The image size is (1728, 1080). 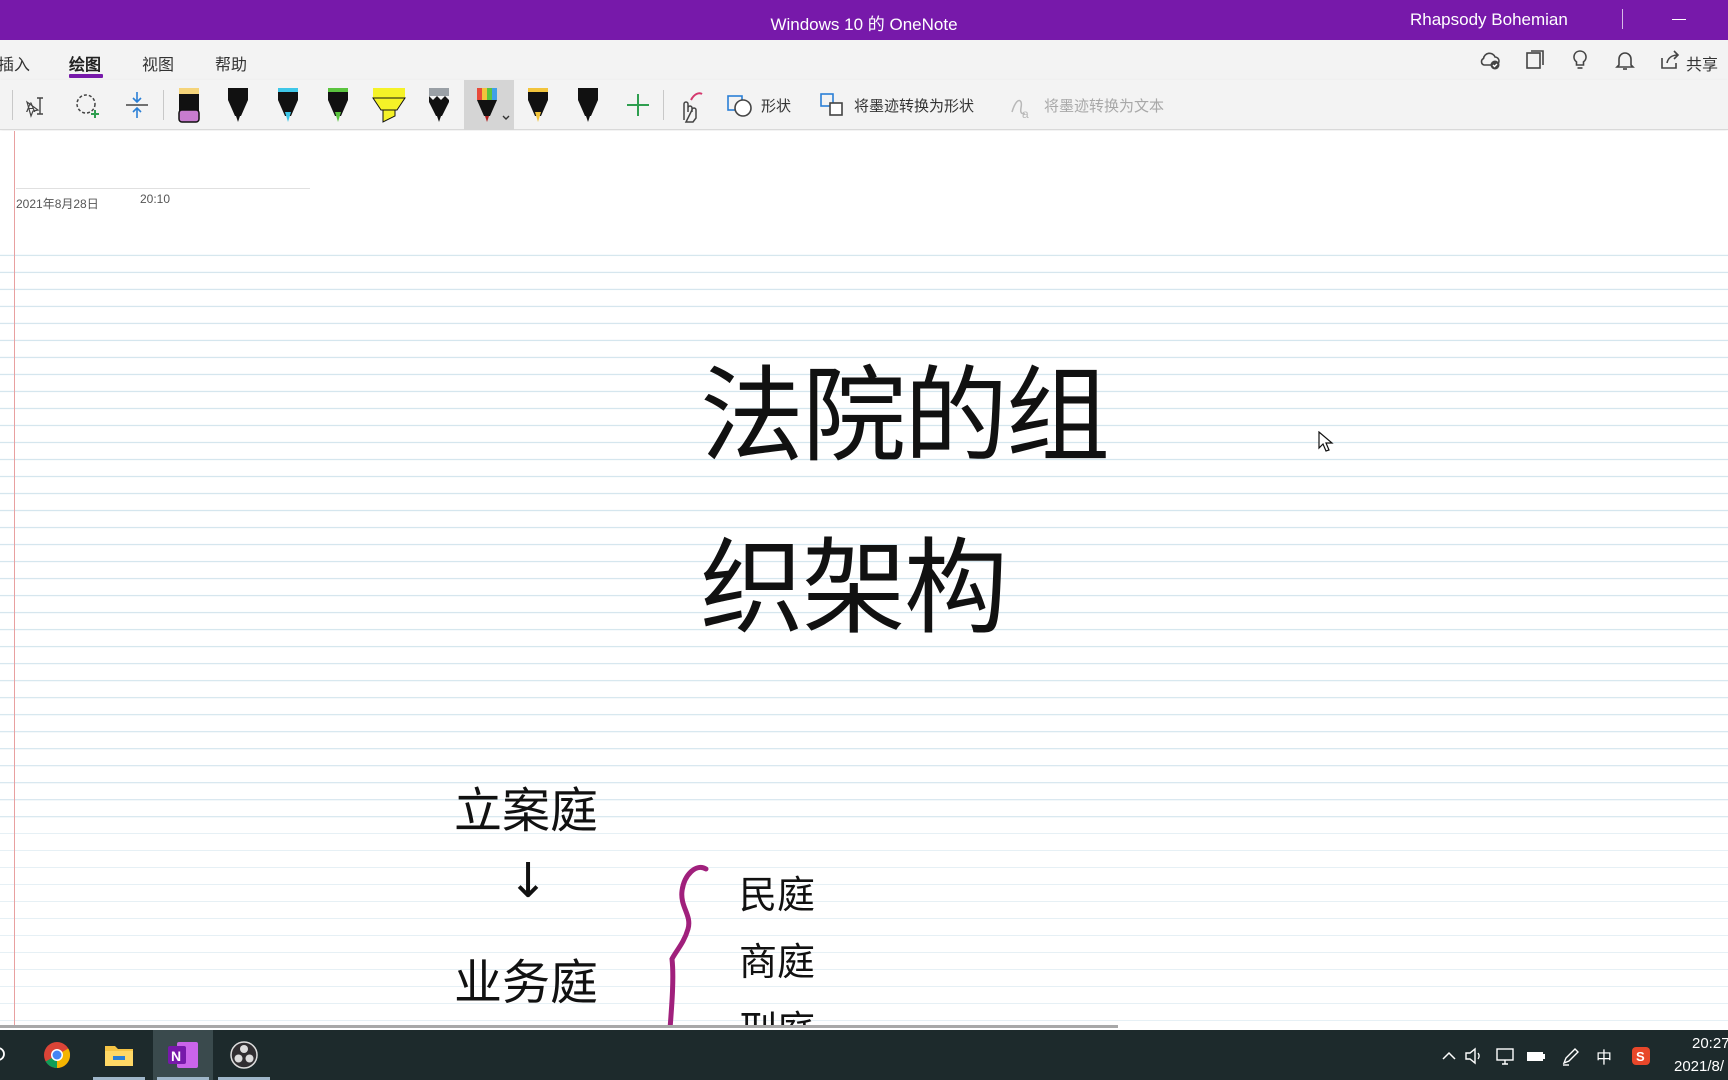 I want to click on svg-text: a, so click(x=1025, y=114).